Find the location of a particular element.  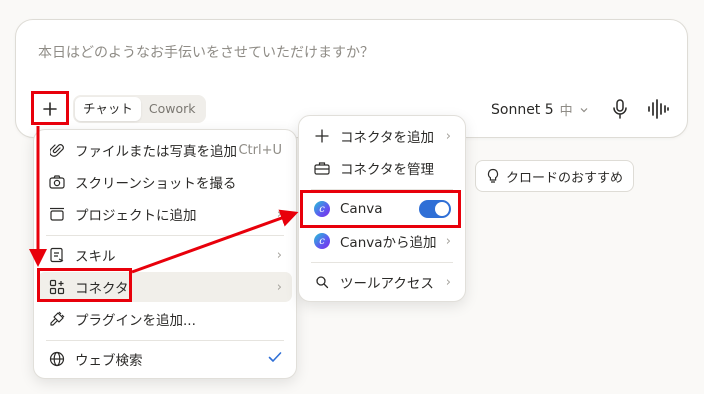

menu-item-connectors: コネクタ › is located at coordinates (165, 287).